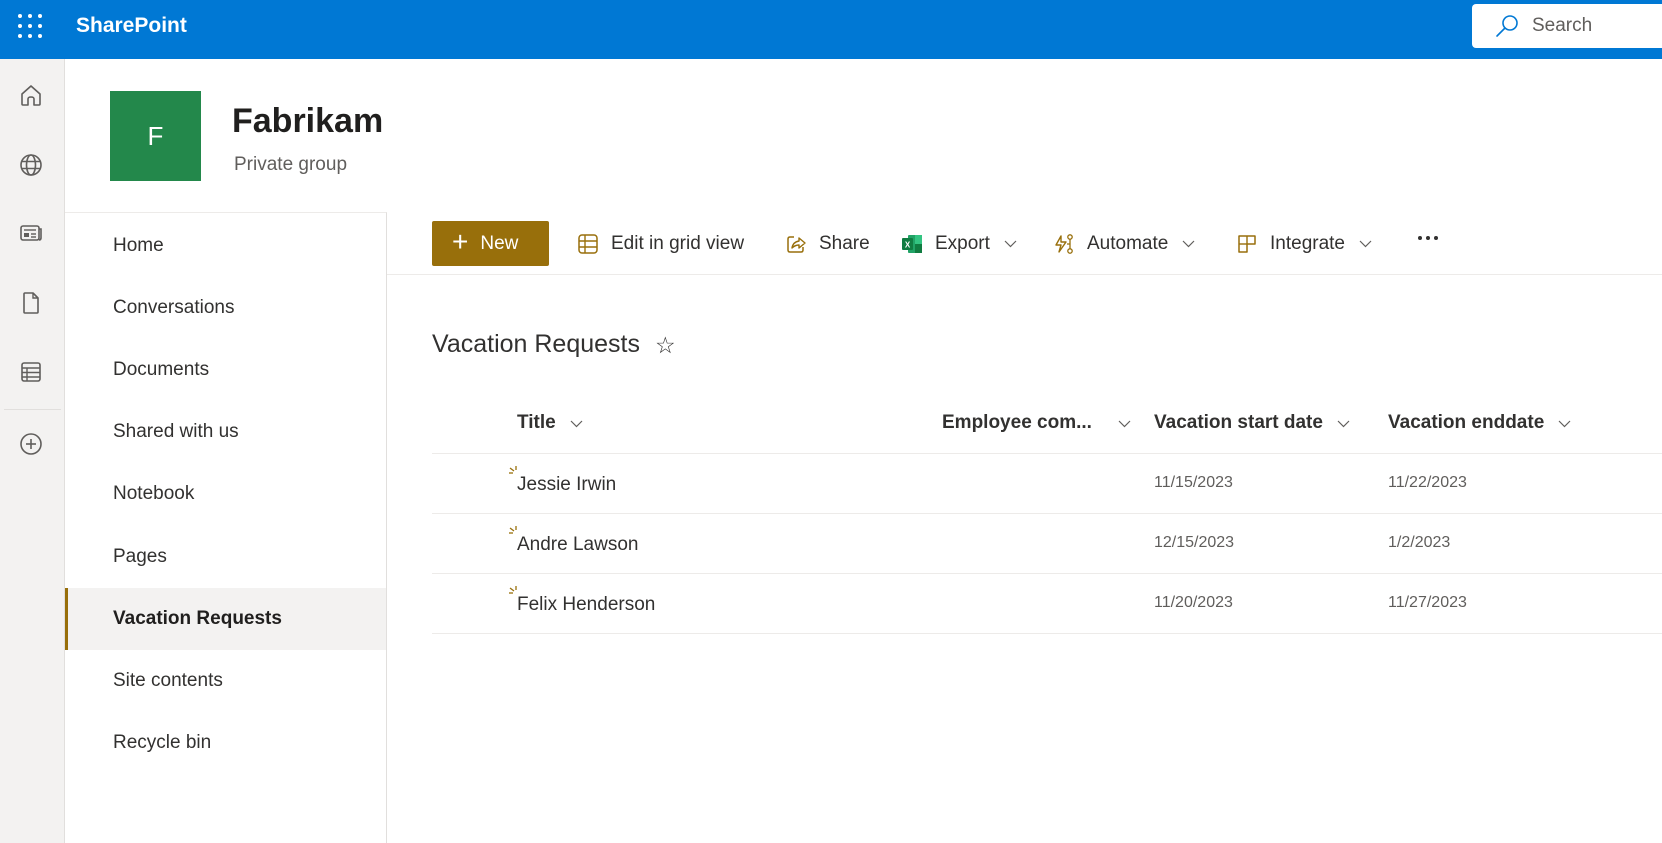 Image resolution: width=1662 pixels, height=843 pixels. What do you see at coordinates (1427, 602) in the screenshot?
I see `row-end-date: 11/27/2023` at bounding box center [1427, 602].